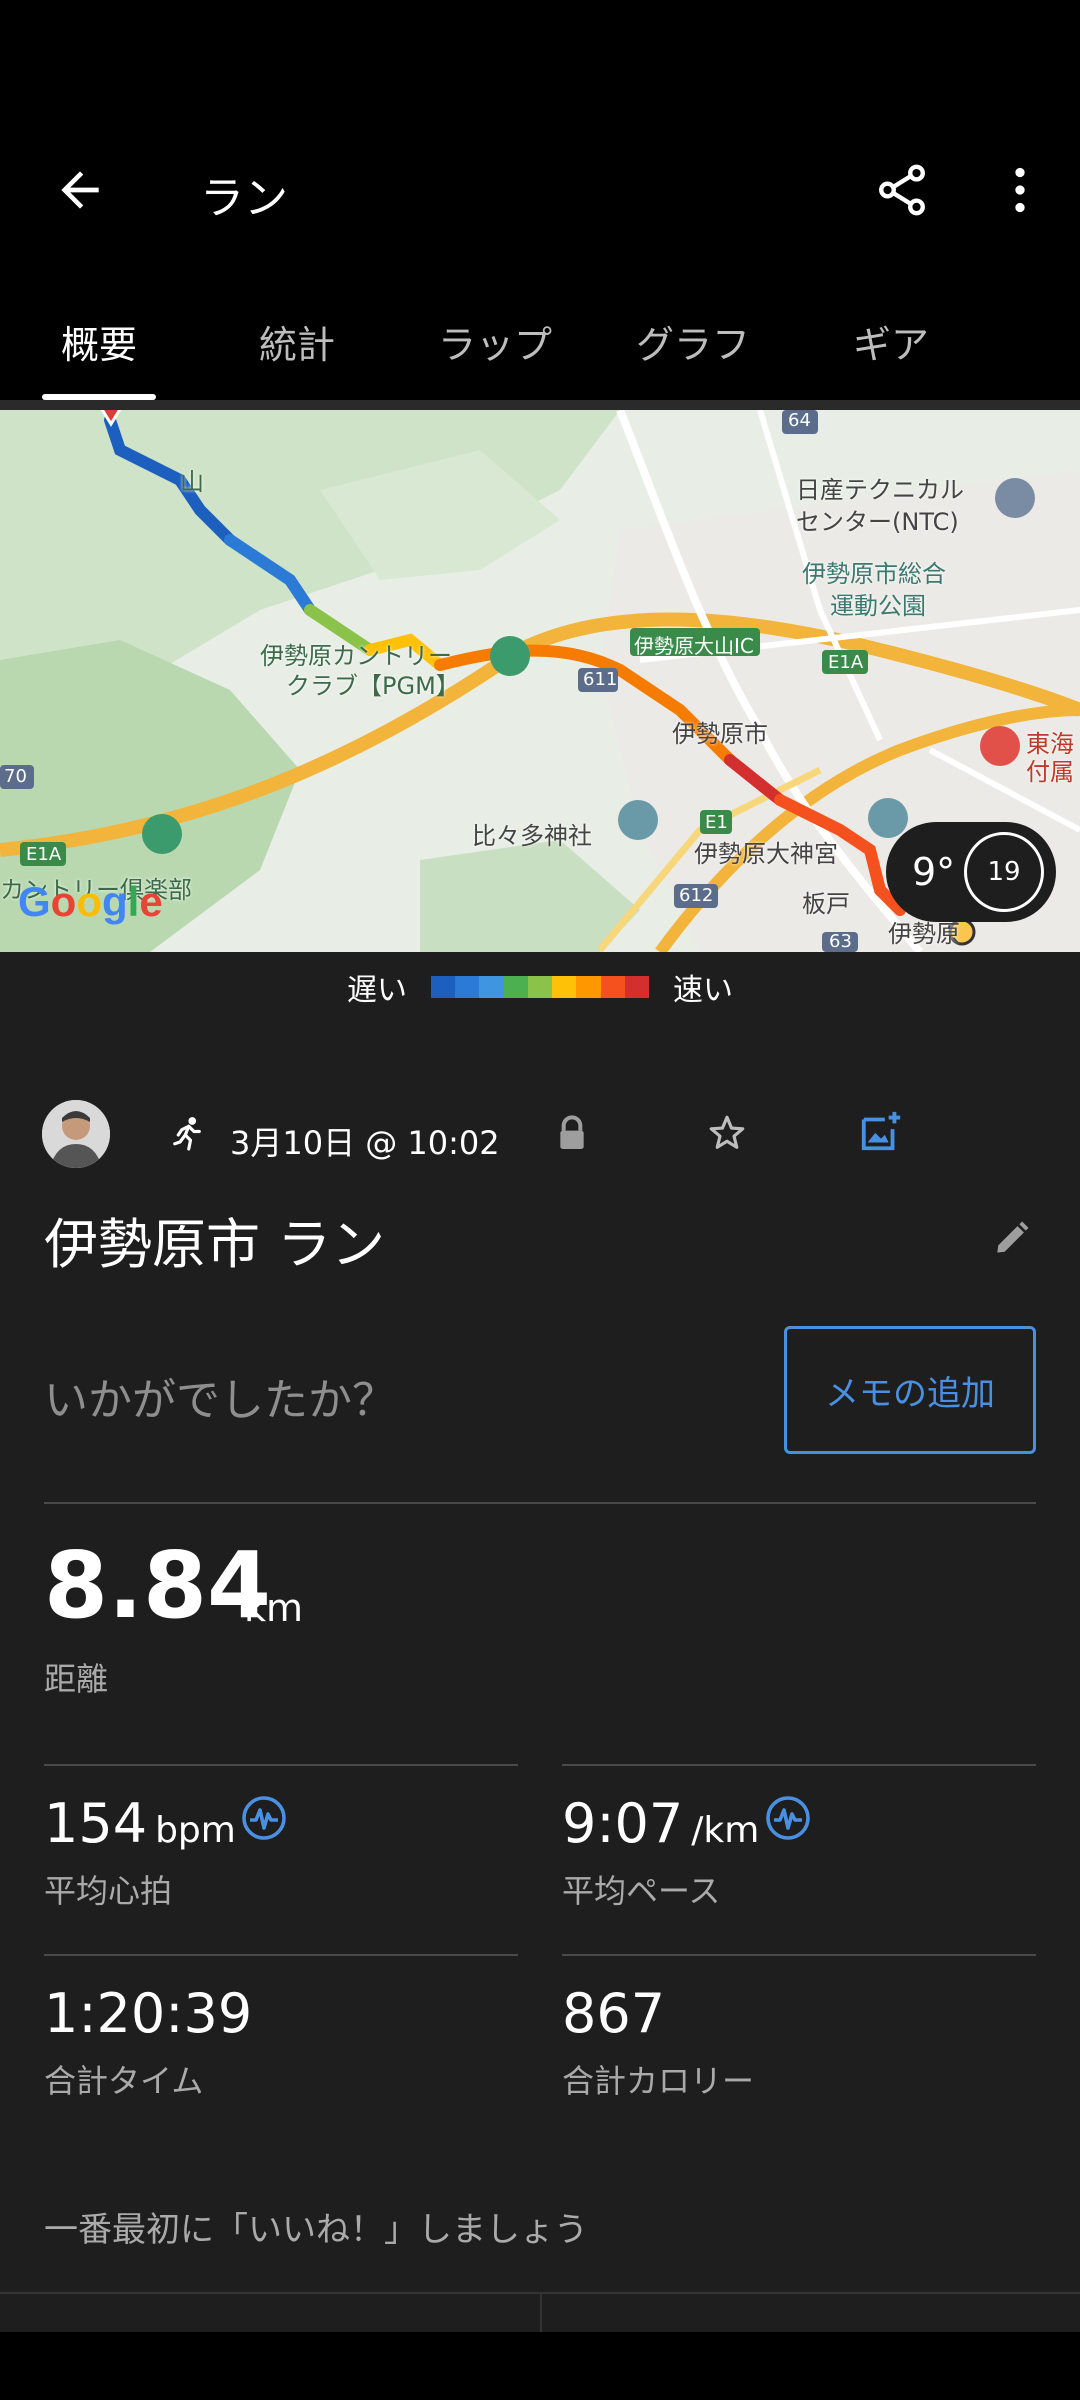 The width and height of the screenshot is (1080, 2400). Describe the element at coordinates (108, 1891) in the screenshot. I see `avg-heart-rate-label: 平均心拍` at that location.